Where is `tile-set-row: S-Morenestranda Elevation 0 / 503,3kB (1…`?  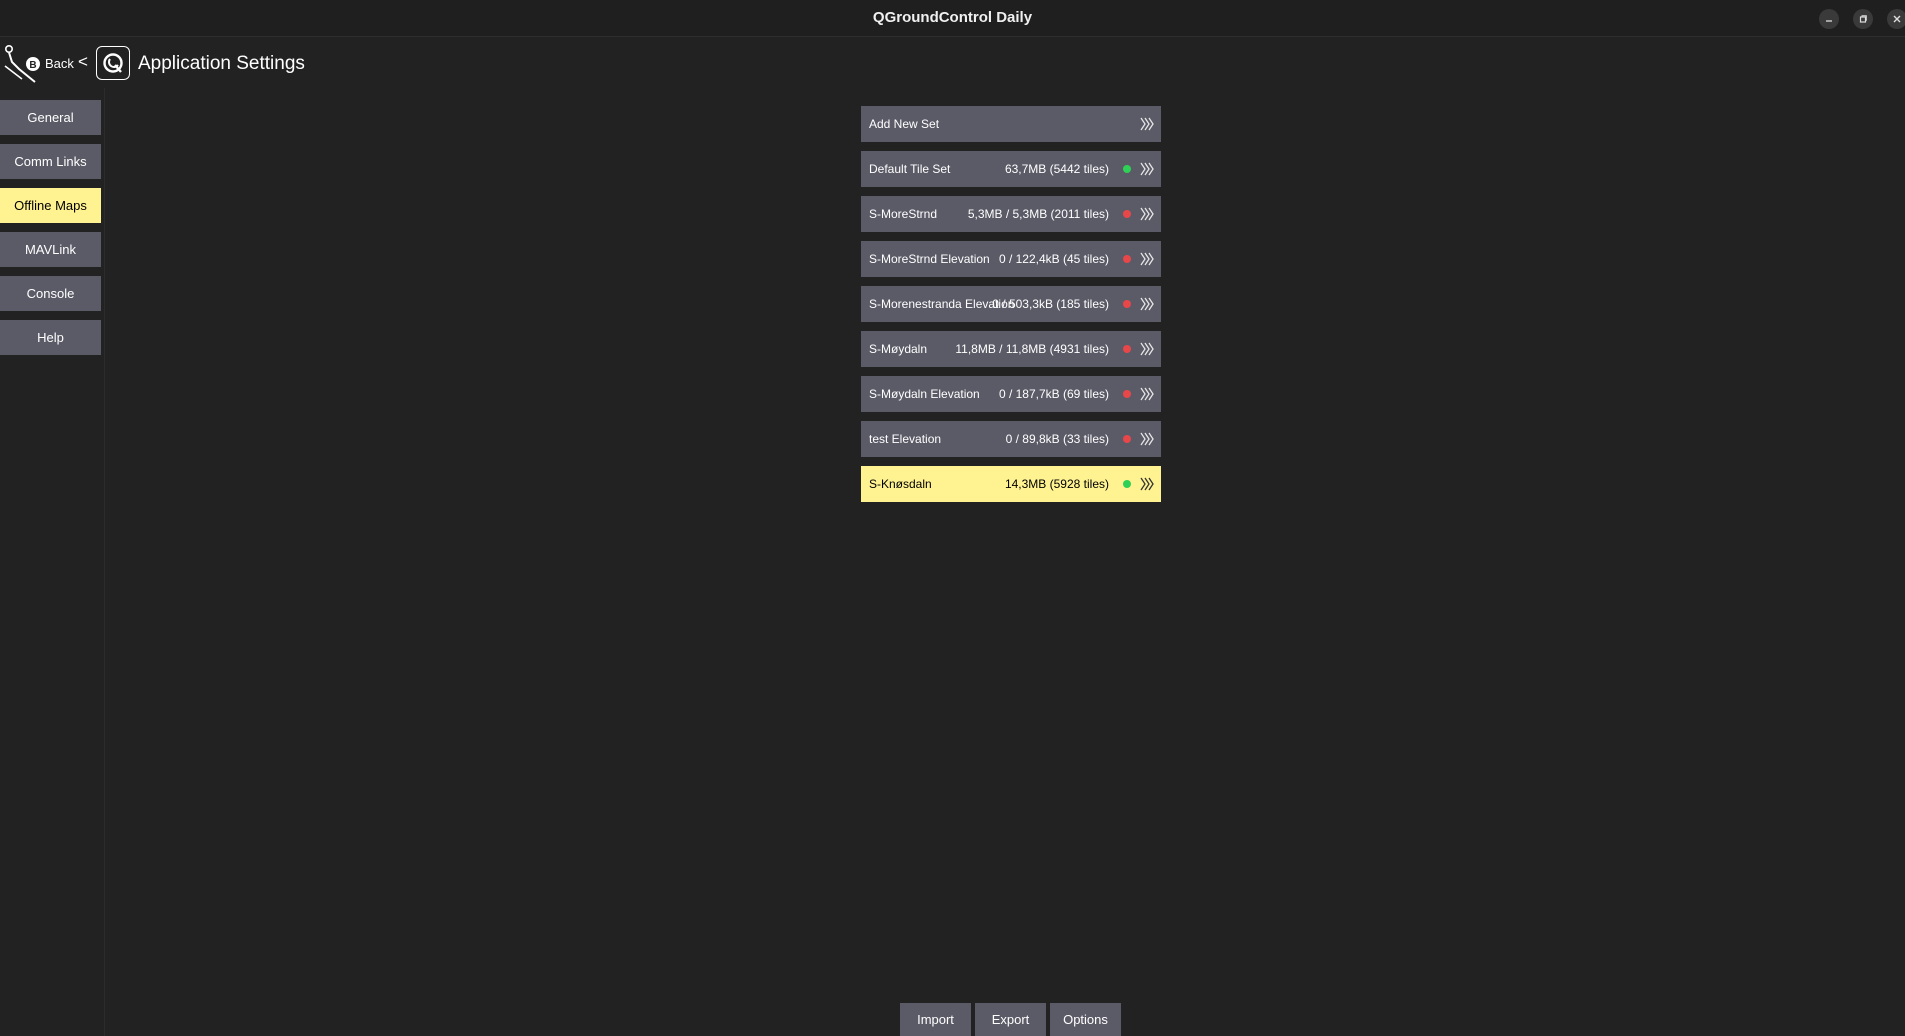
tile-set-row: S-Morenestranda Elevation 0 / 503,3kB (1… is located at coordinates (1011, 304).